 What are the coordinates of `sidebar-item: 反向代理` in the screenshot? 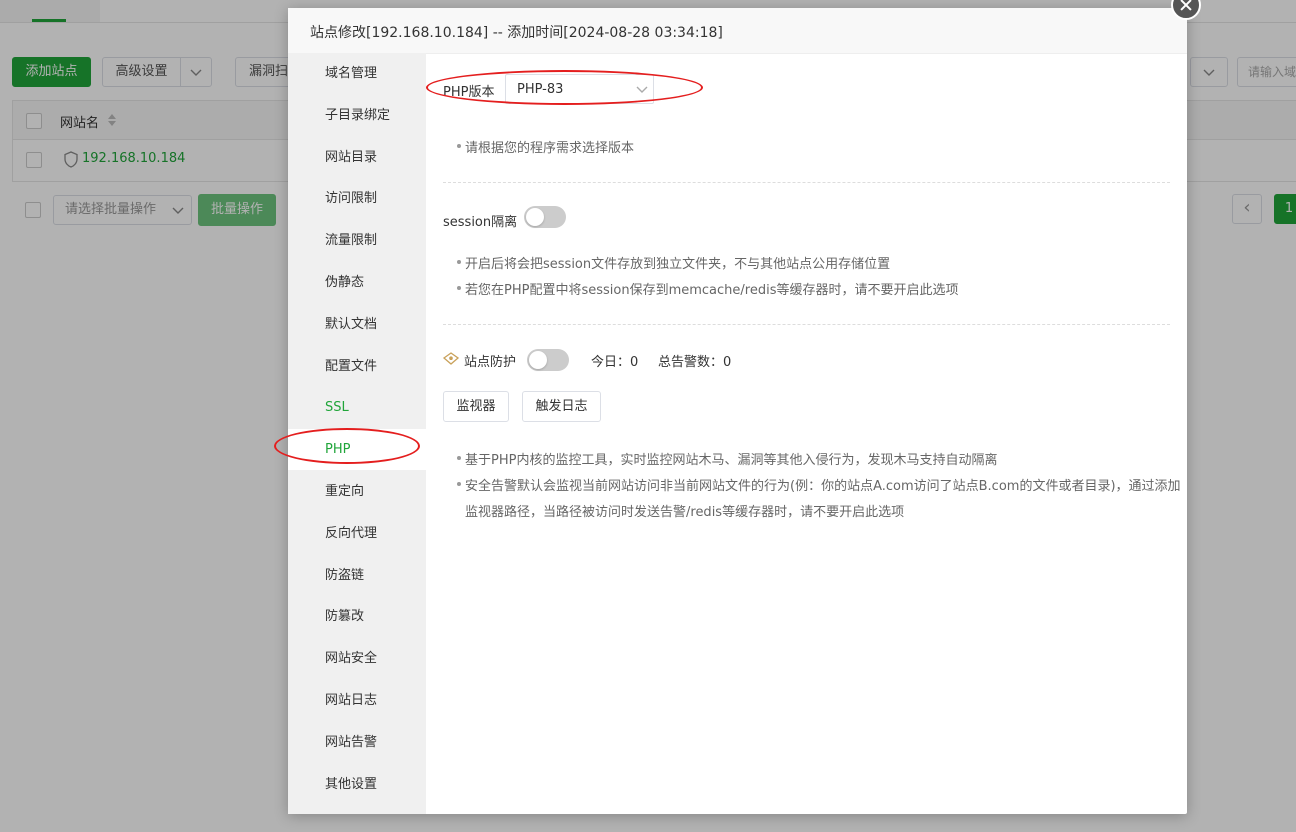 It's located at (357, 533).